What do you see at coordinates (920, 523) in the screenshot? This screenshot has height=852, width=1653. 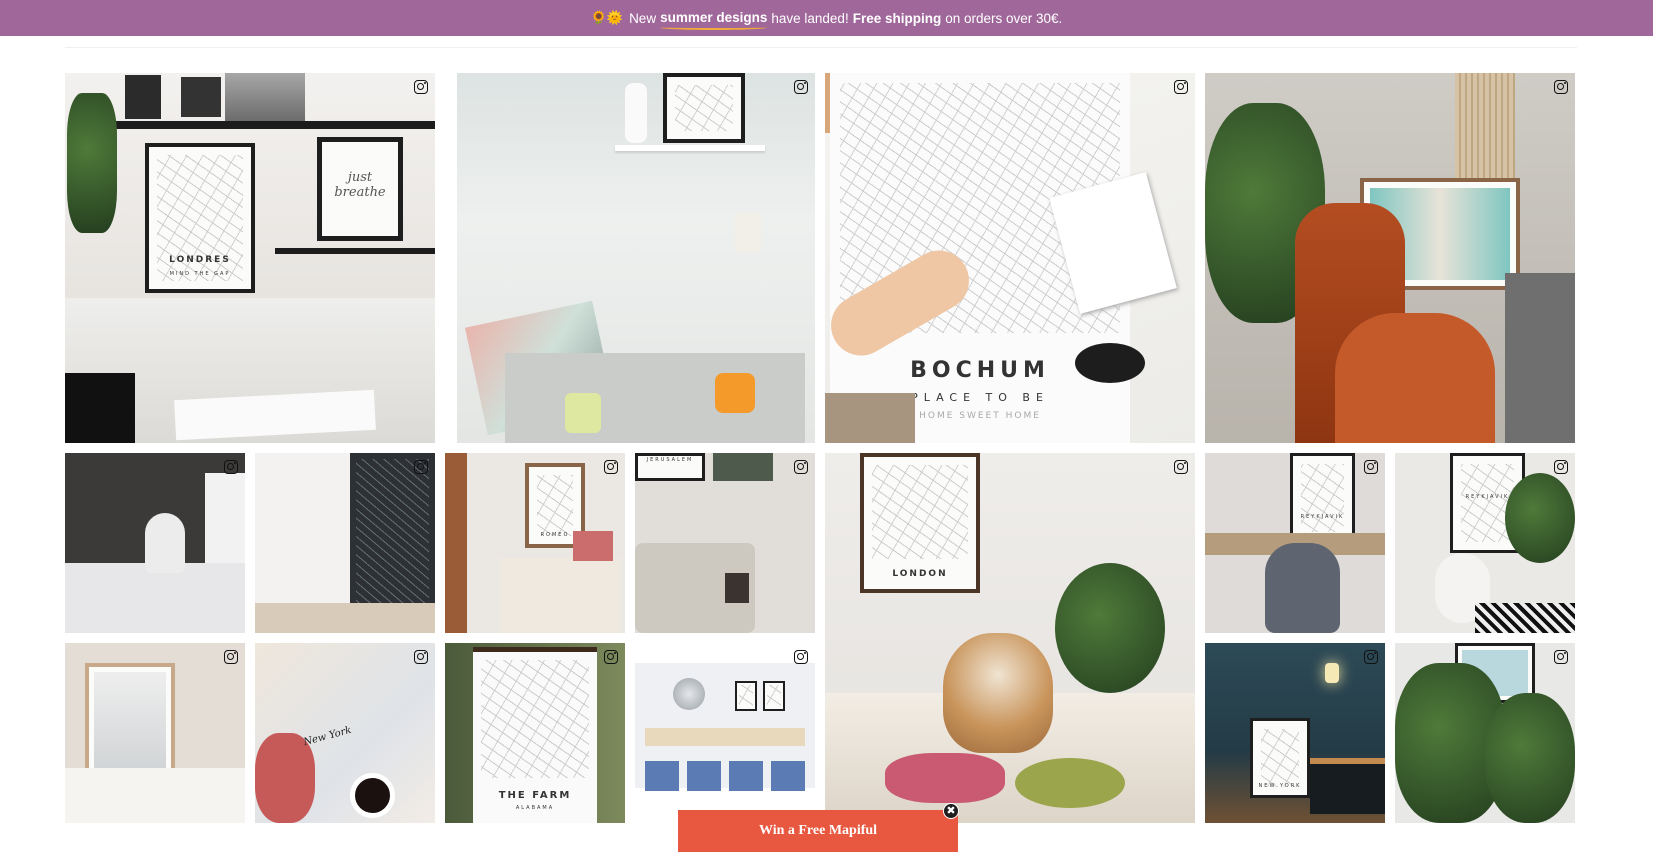 I see `map-poster: LONDON` at bounding box center [920, 523].